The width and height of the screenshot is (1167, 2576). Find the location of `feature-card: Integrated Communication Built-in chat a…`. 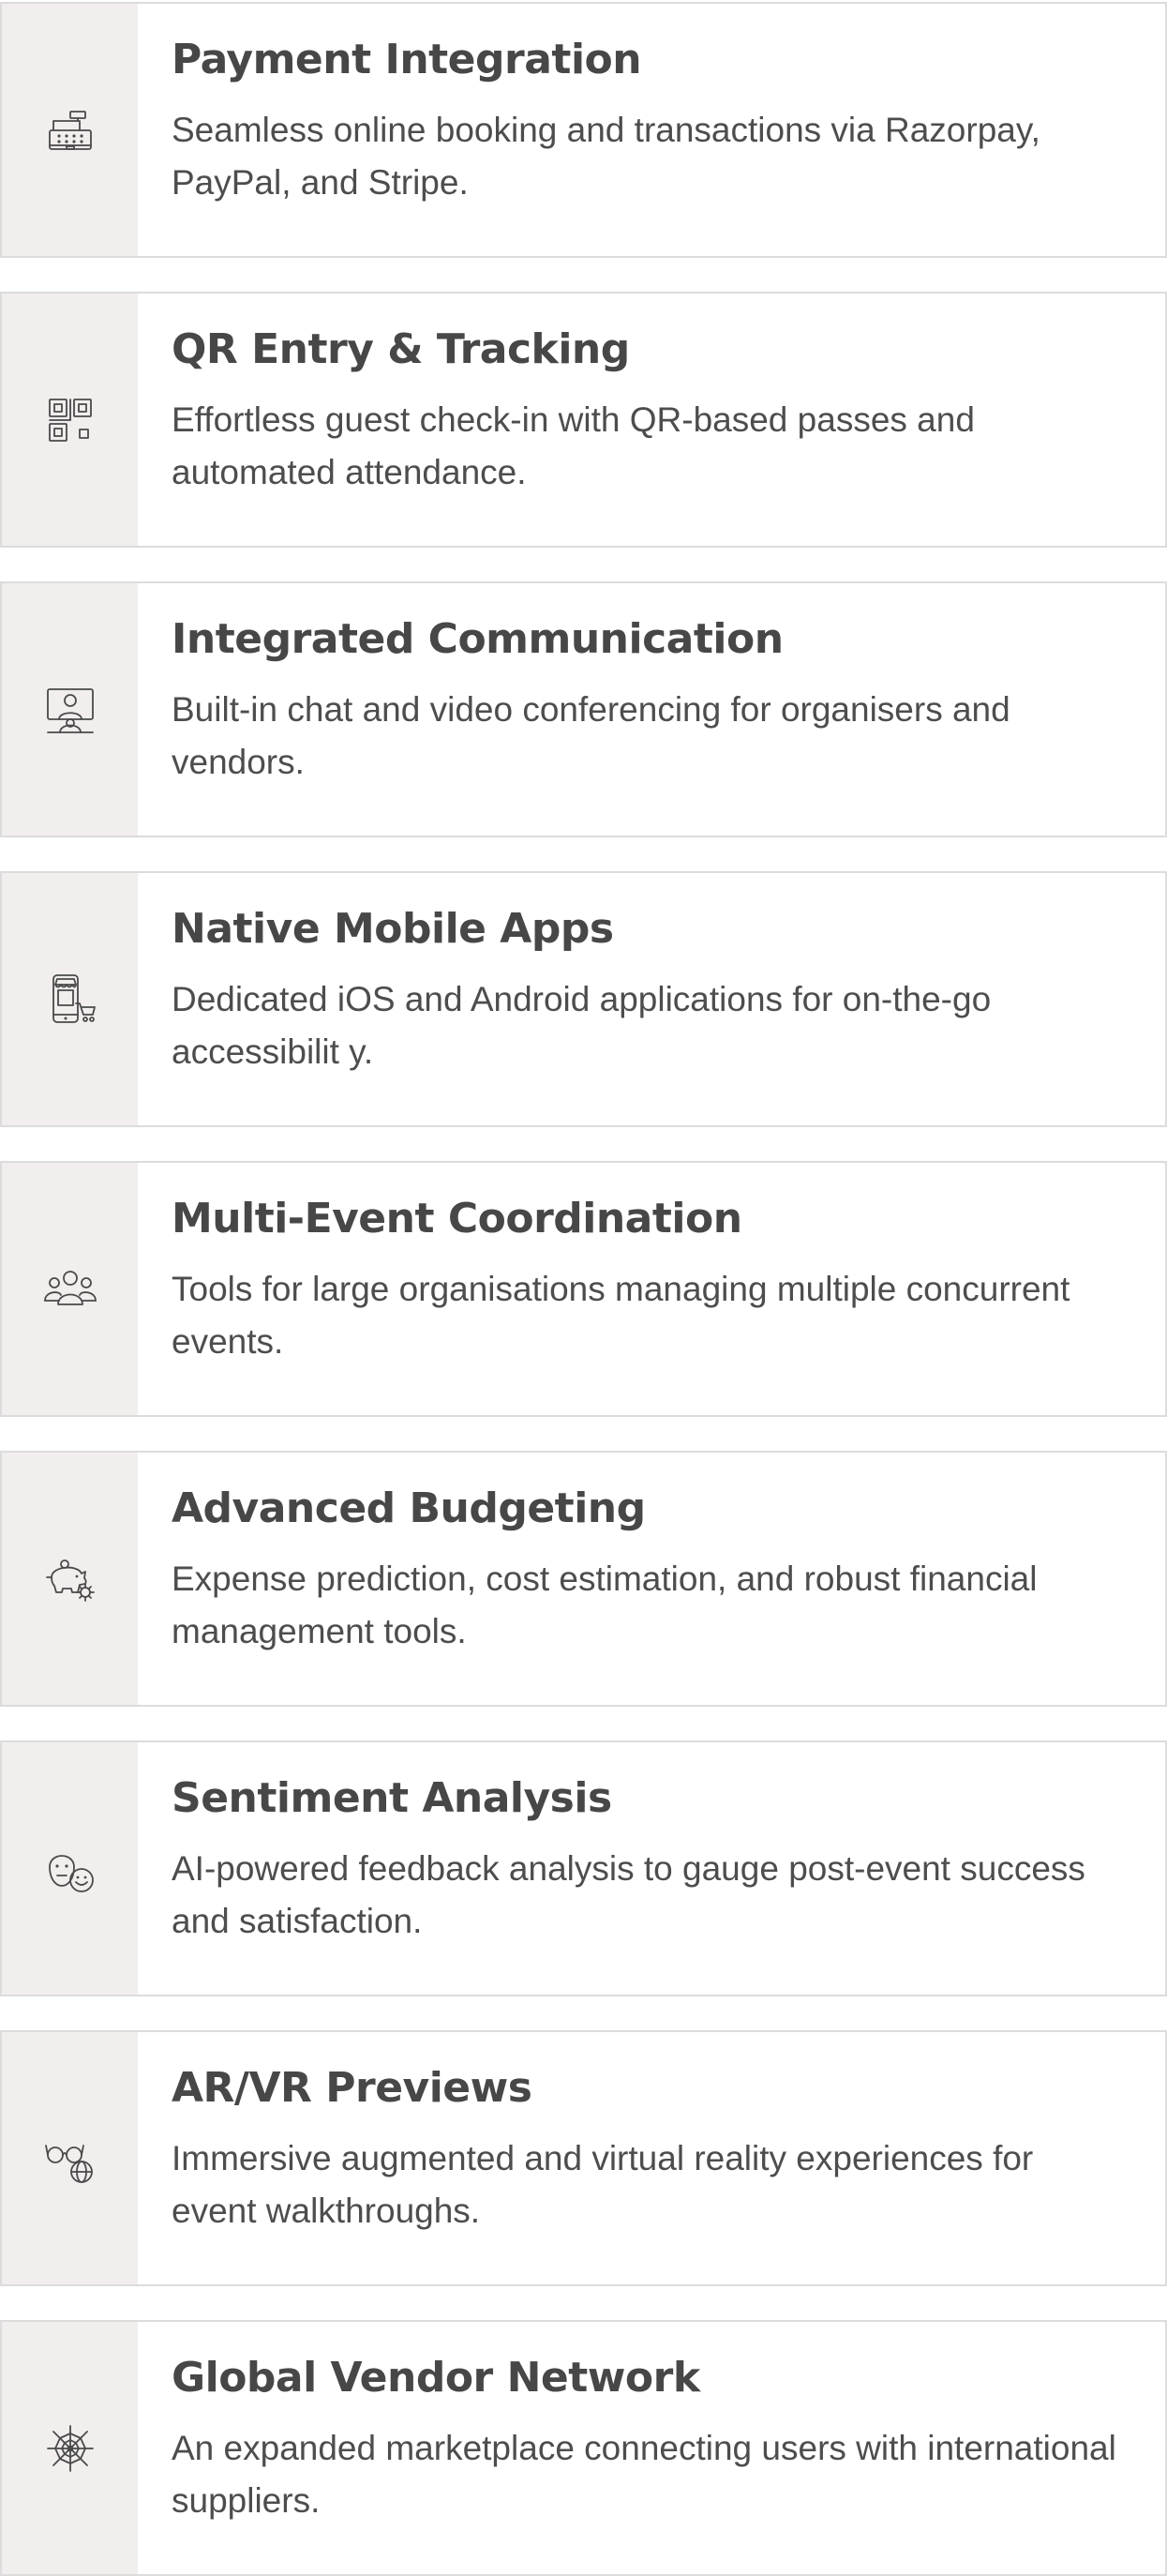

feature-card: Integrated Communication Built-in chat a… is located at coordinates (583, 709).